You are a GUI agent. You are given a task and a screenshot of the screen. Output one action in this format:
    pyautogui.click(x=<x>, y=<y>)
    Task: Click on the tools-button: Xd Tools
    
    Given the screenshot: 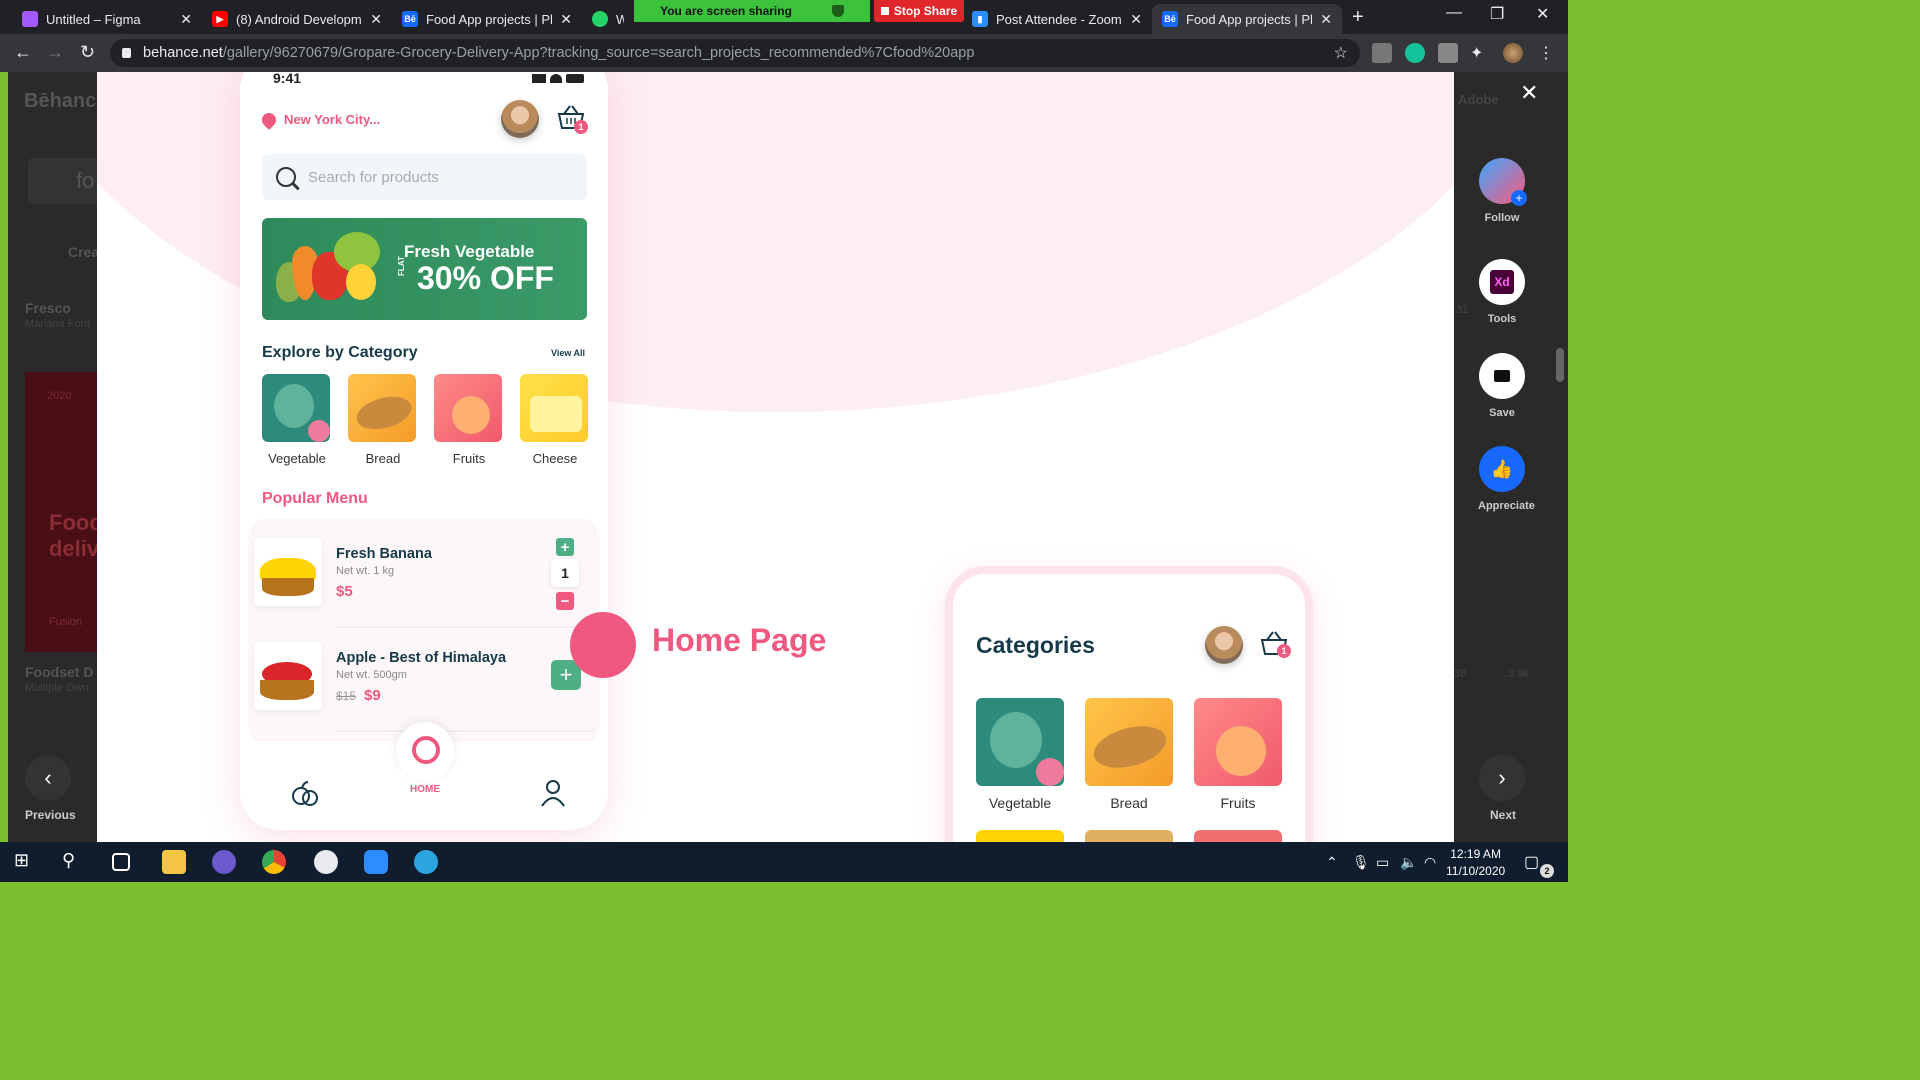 What is the action you would take?
    pyautogui.click(x=1502, y=292)
    